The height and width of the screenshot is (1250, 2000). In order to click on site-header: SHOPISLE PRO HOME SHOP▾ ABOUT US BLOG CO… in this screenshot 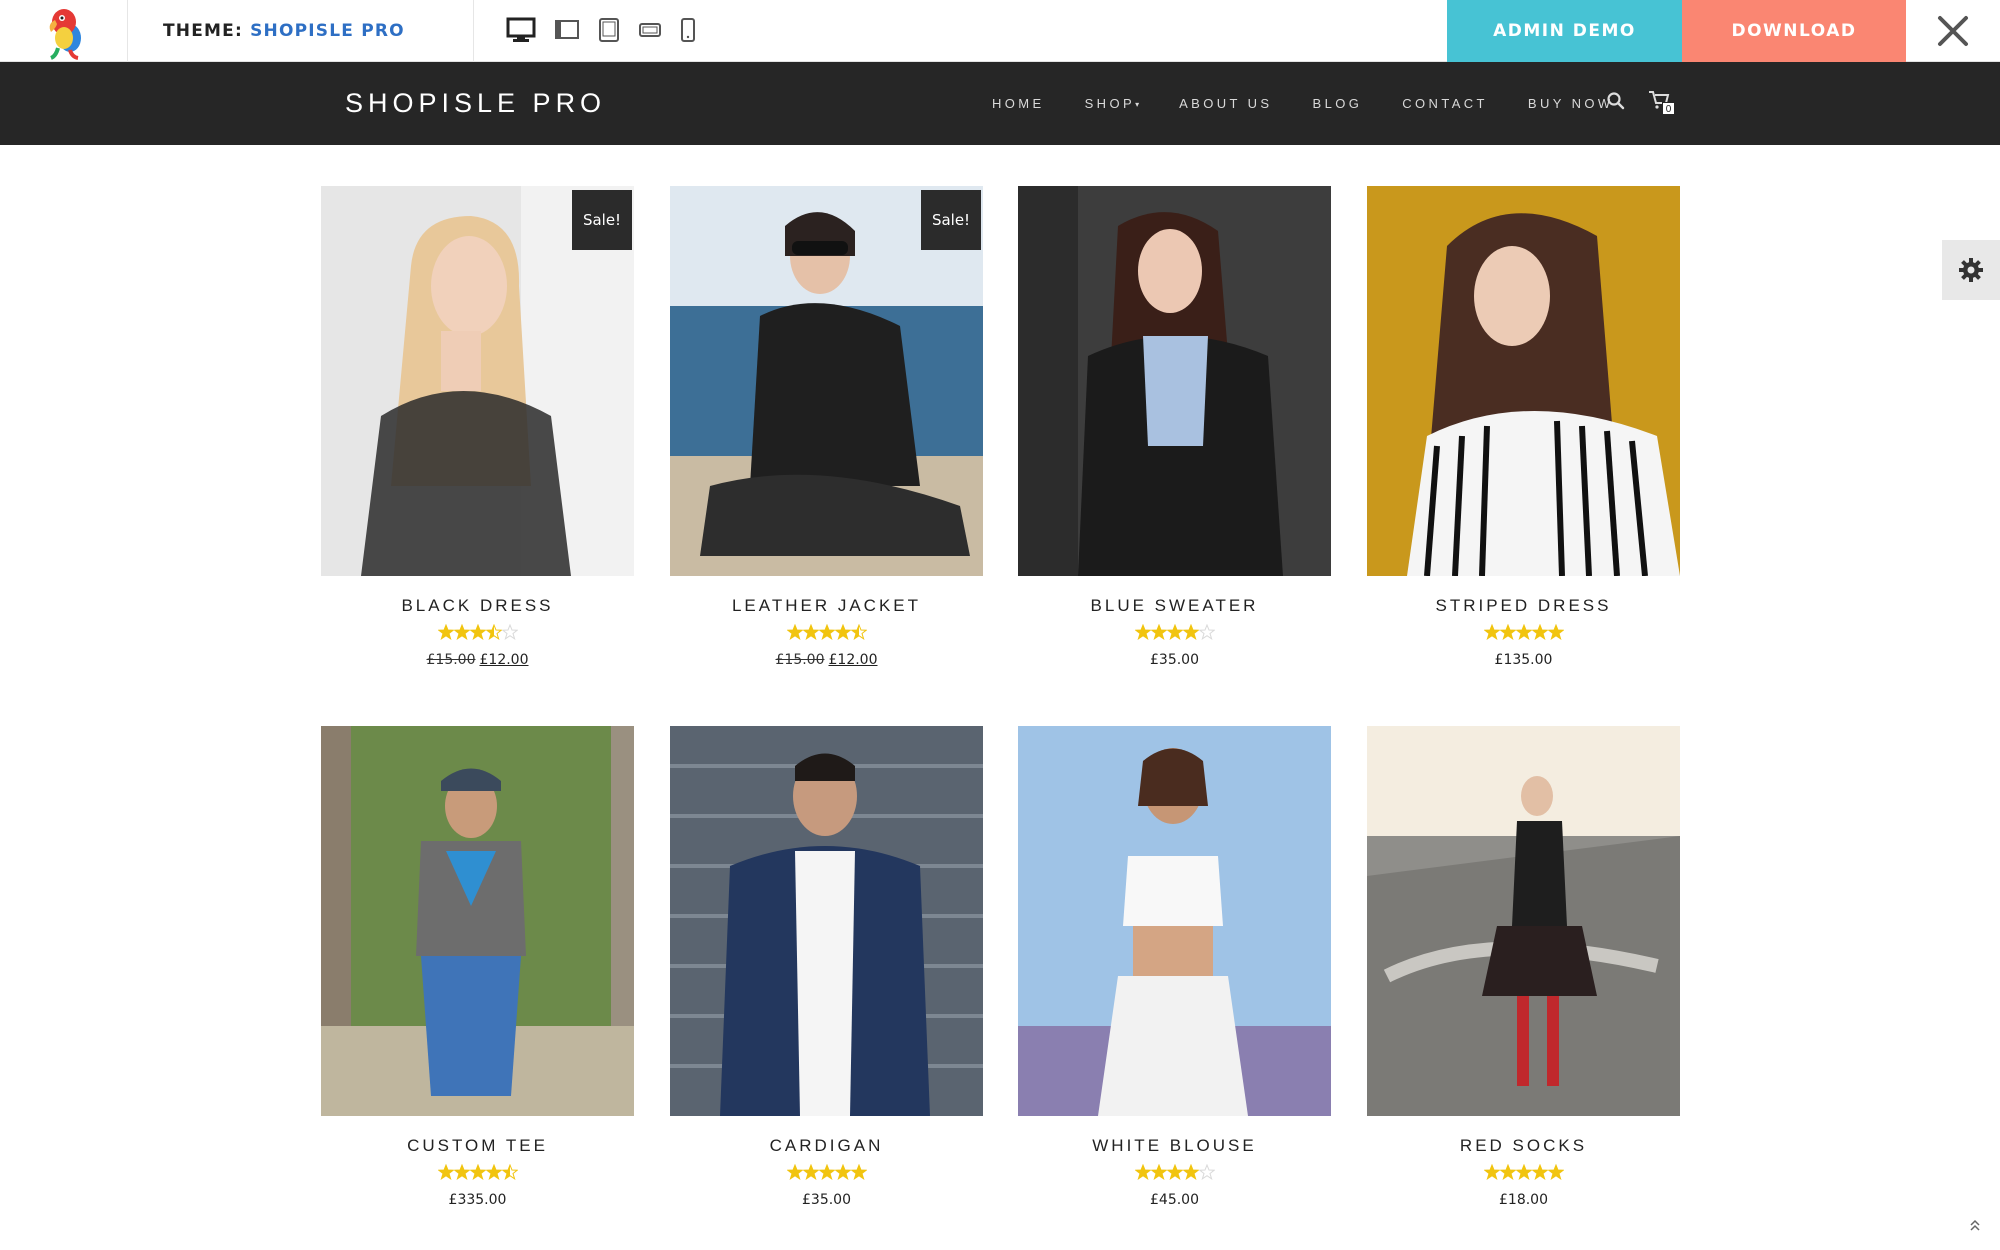, I will do `click(1000, 103)`.